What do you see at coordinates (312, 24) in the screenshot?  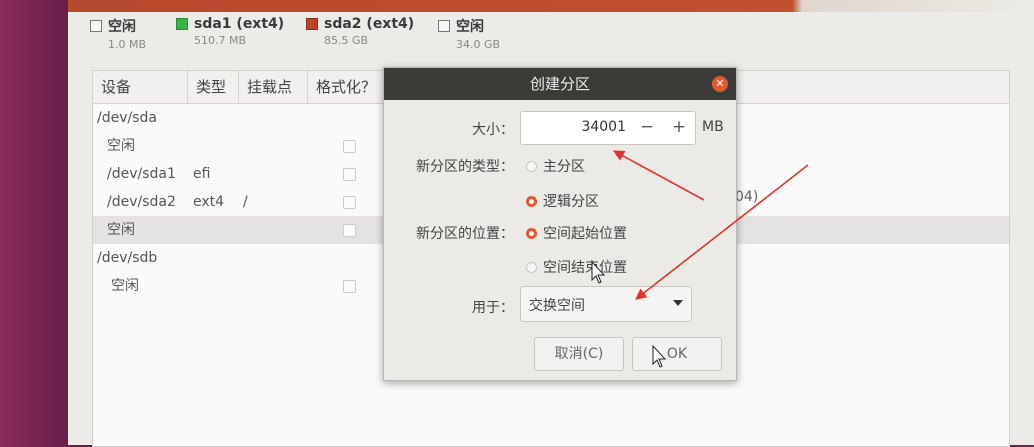 I see `swatch-red-icon` at bounding box center [312, 24].